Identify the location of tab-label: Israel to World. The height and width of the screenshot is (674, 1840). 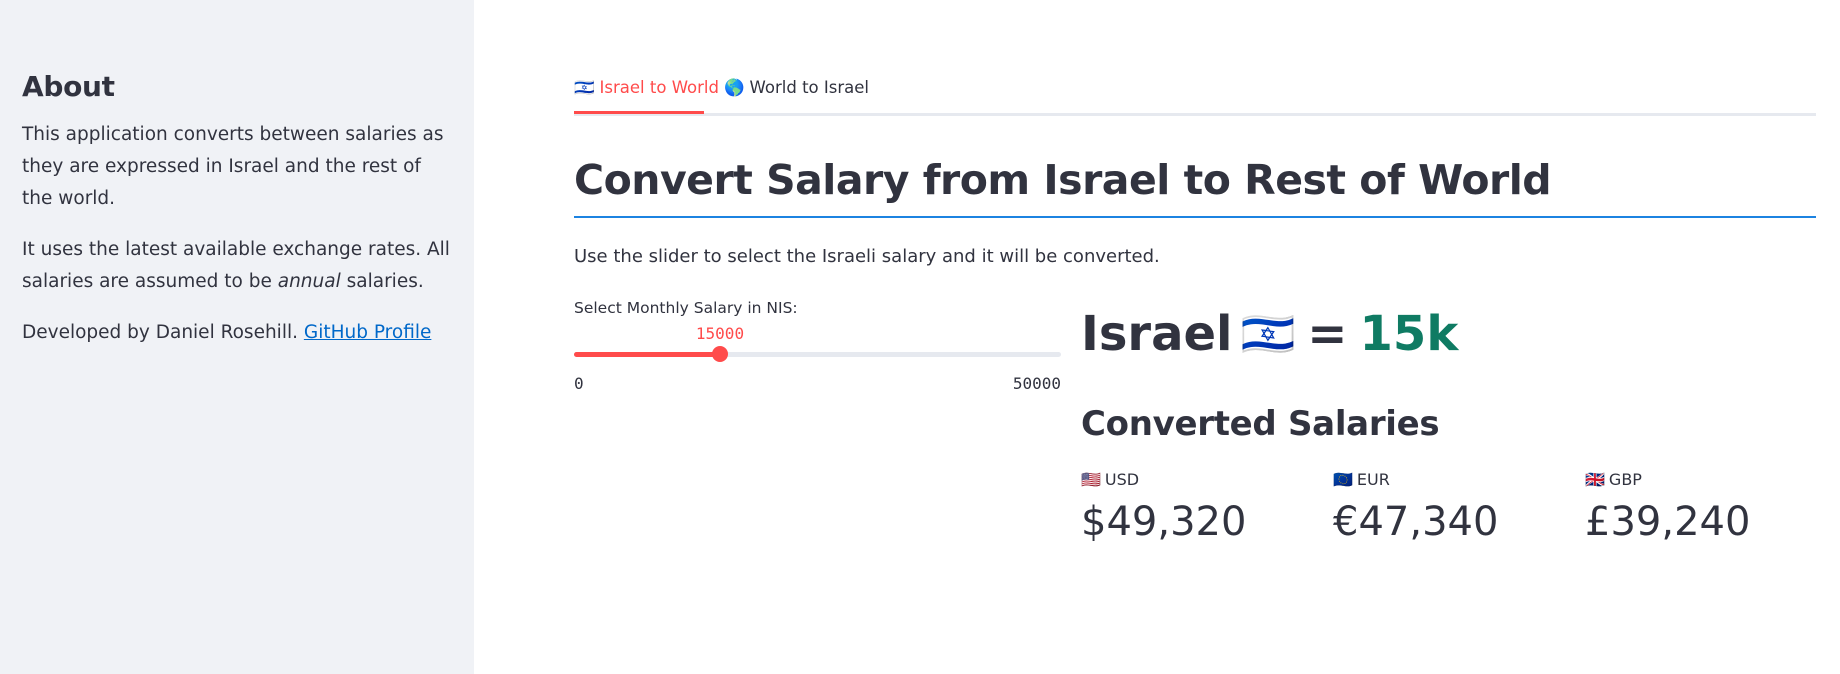
(659, 87).